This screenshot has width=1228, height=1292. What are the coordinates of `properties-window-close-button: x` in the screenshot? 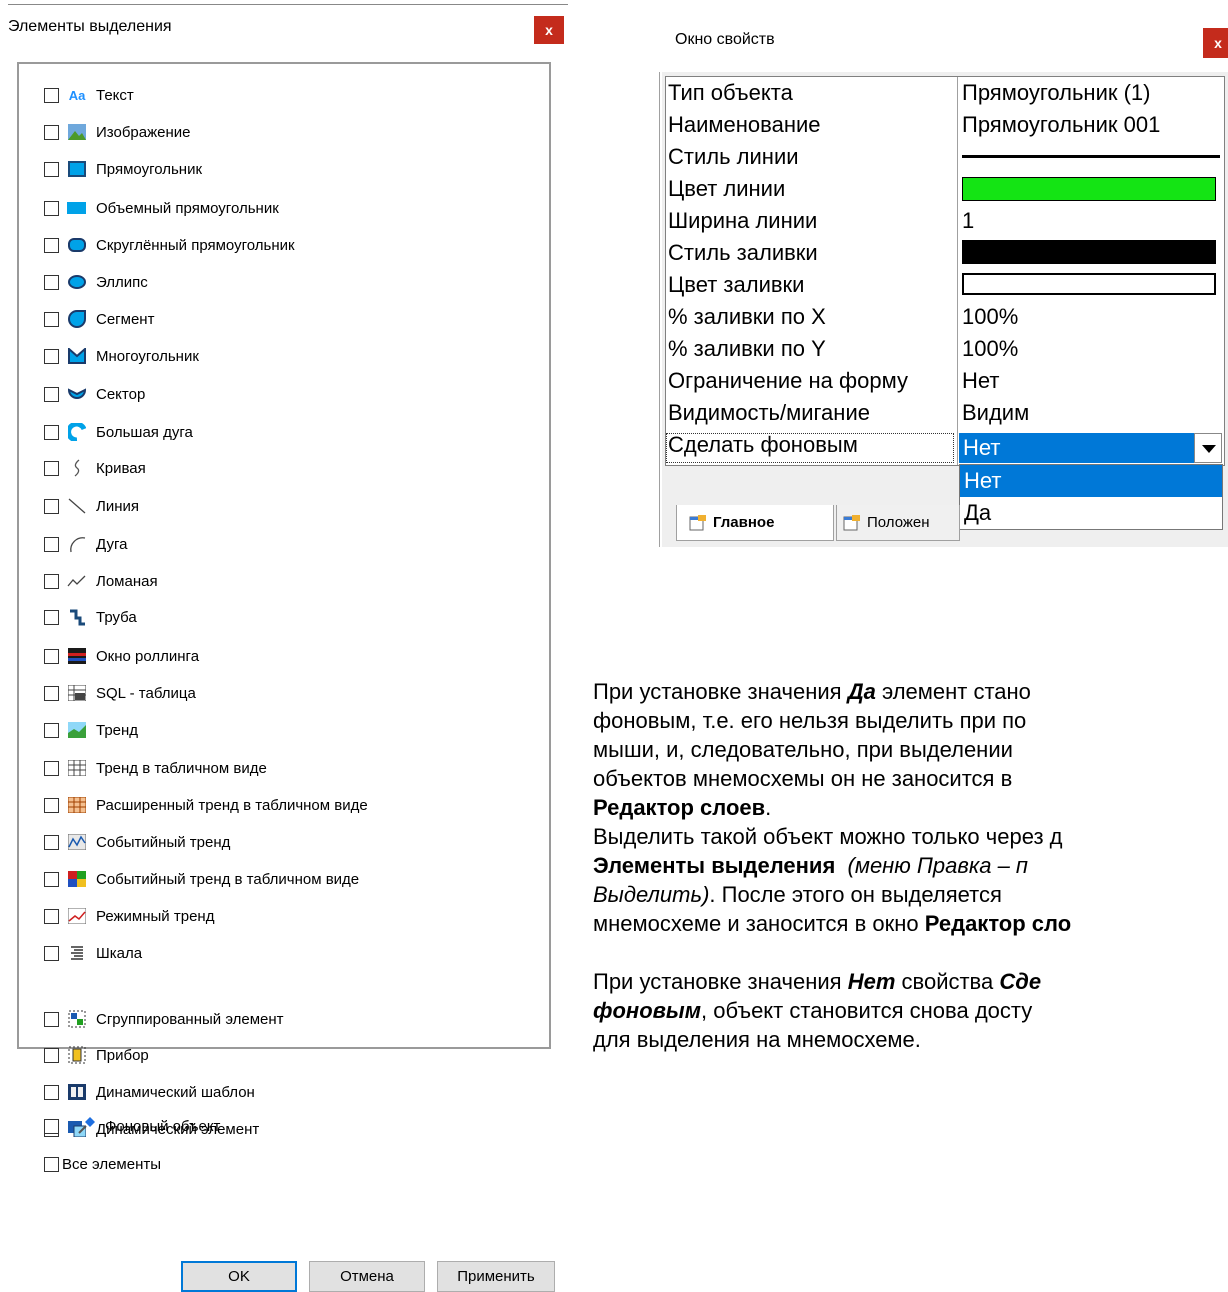 It's located at (1215, 43).